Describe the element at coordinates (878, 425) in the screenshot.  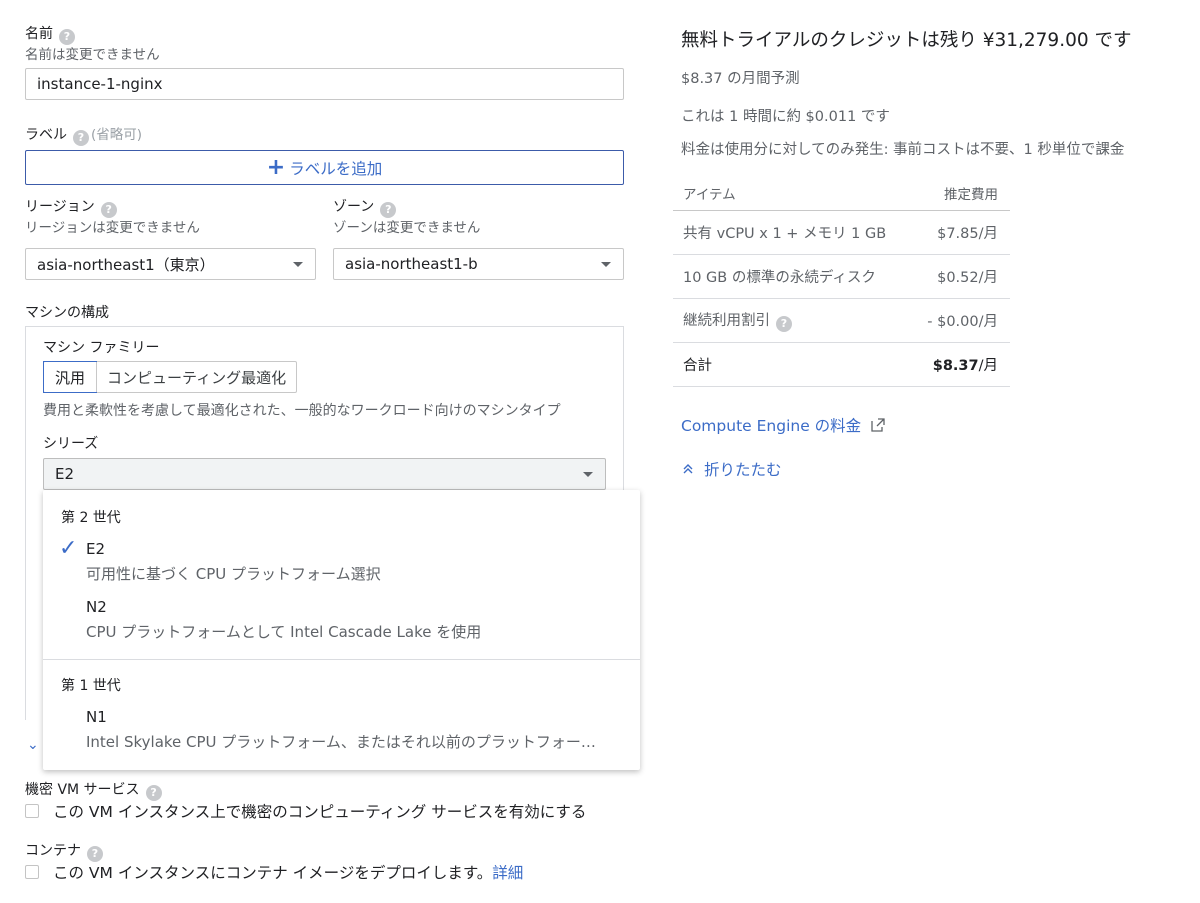
I see `external-link-icon` at that location.